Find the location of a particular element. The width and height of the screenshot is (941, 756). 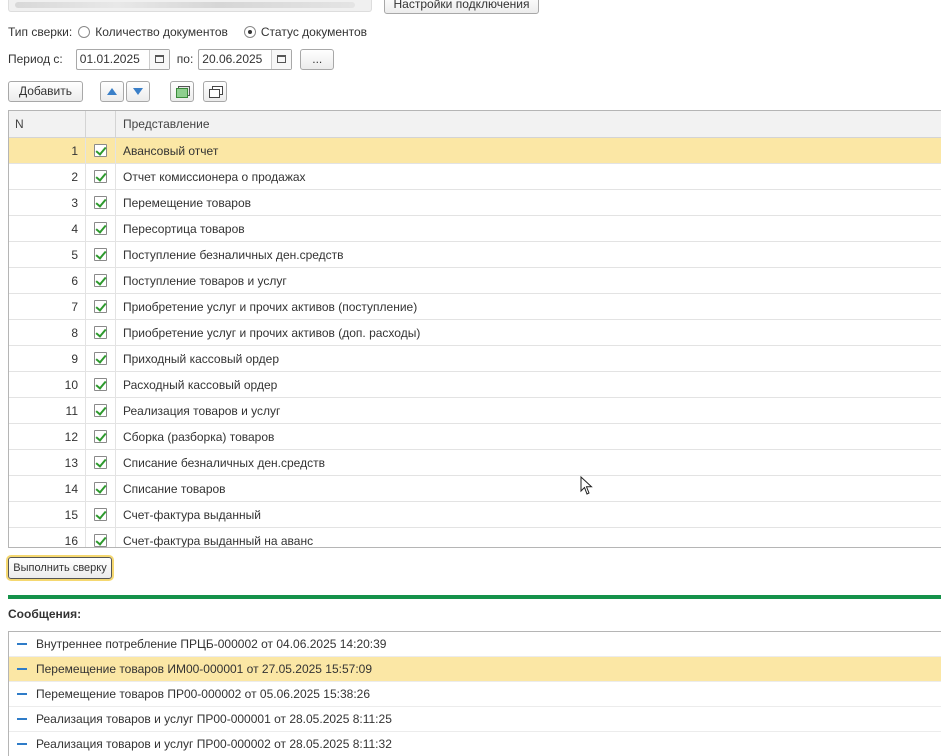

row-number: 12 is located at coordinates (47, 436).